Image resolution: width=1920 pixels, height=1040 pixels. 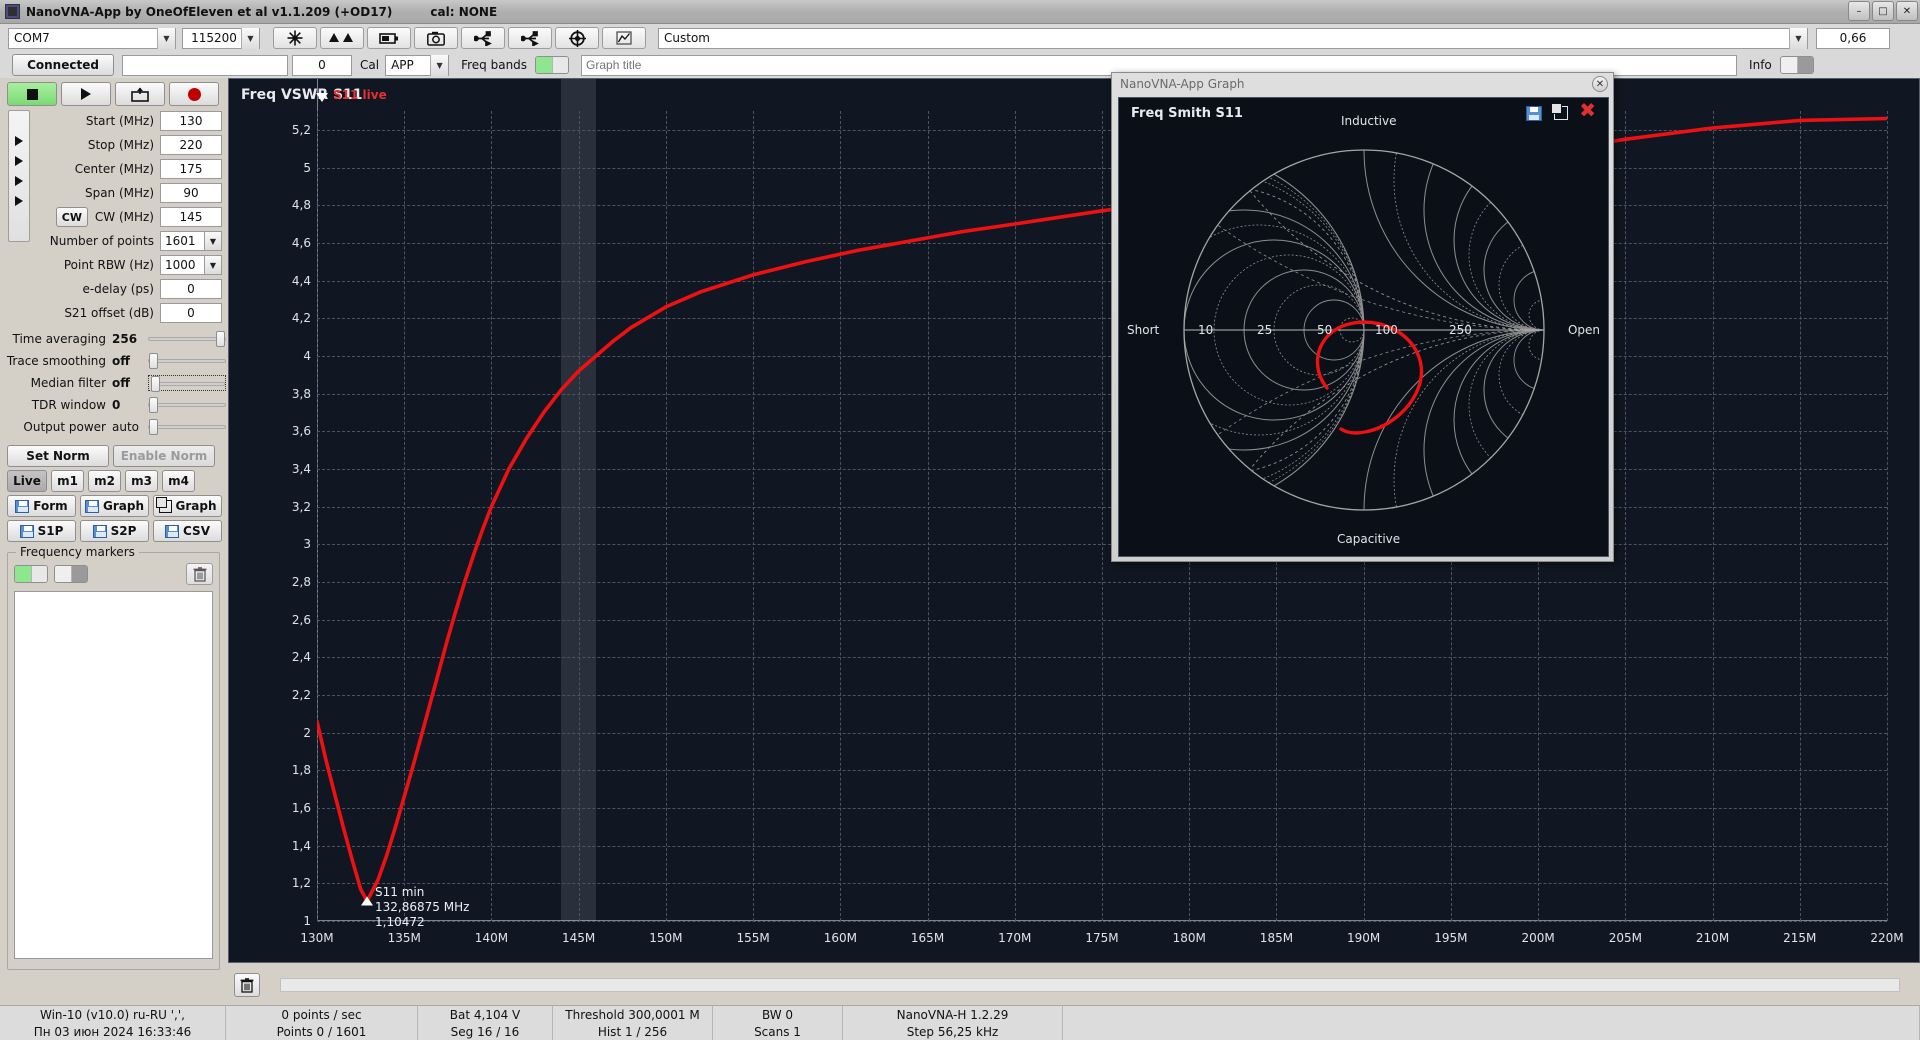 I want to click on field-cw-value: 145, so click(x=191, y=217).